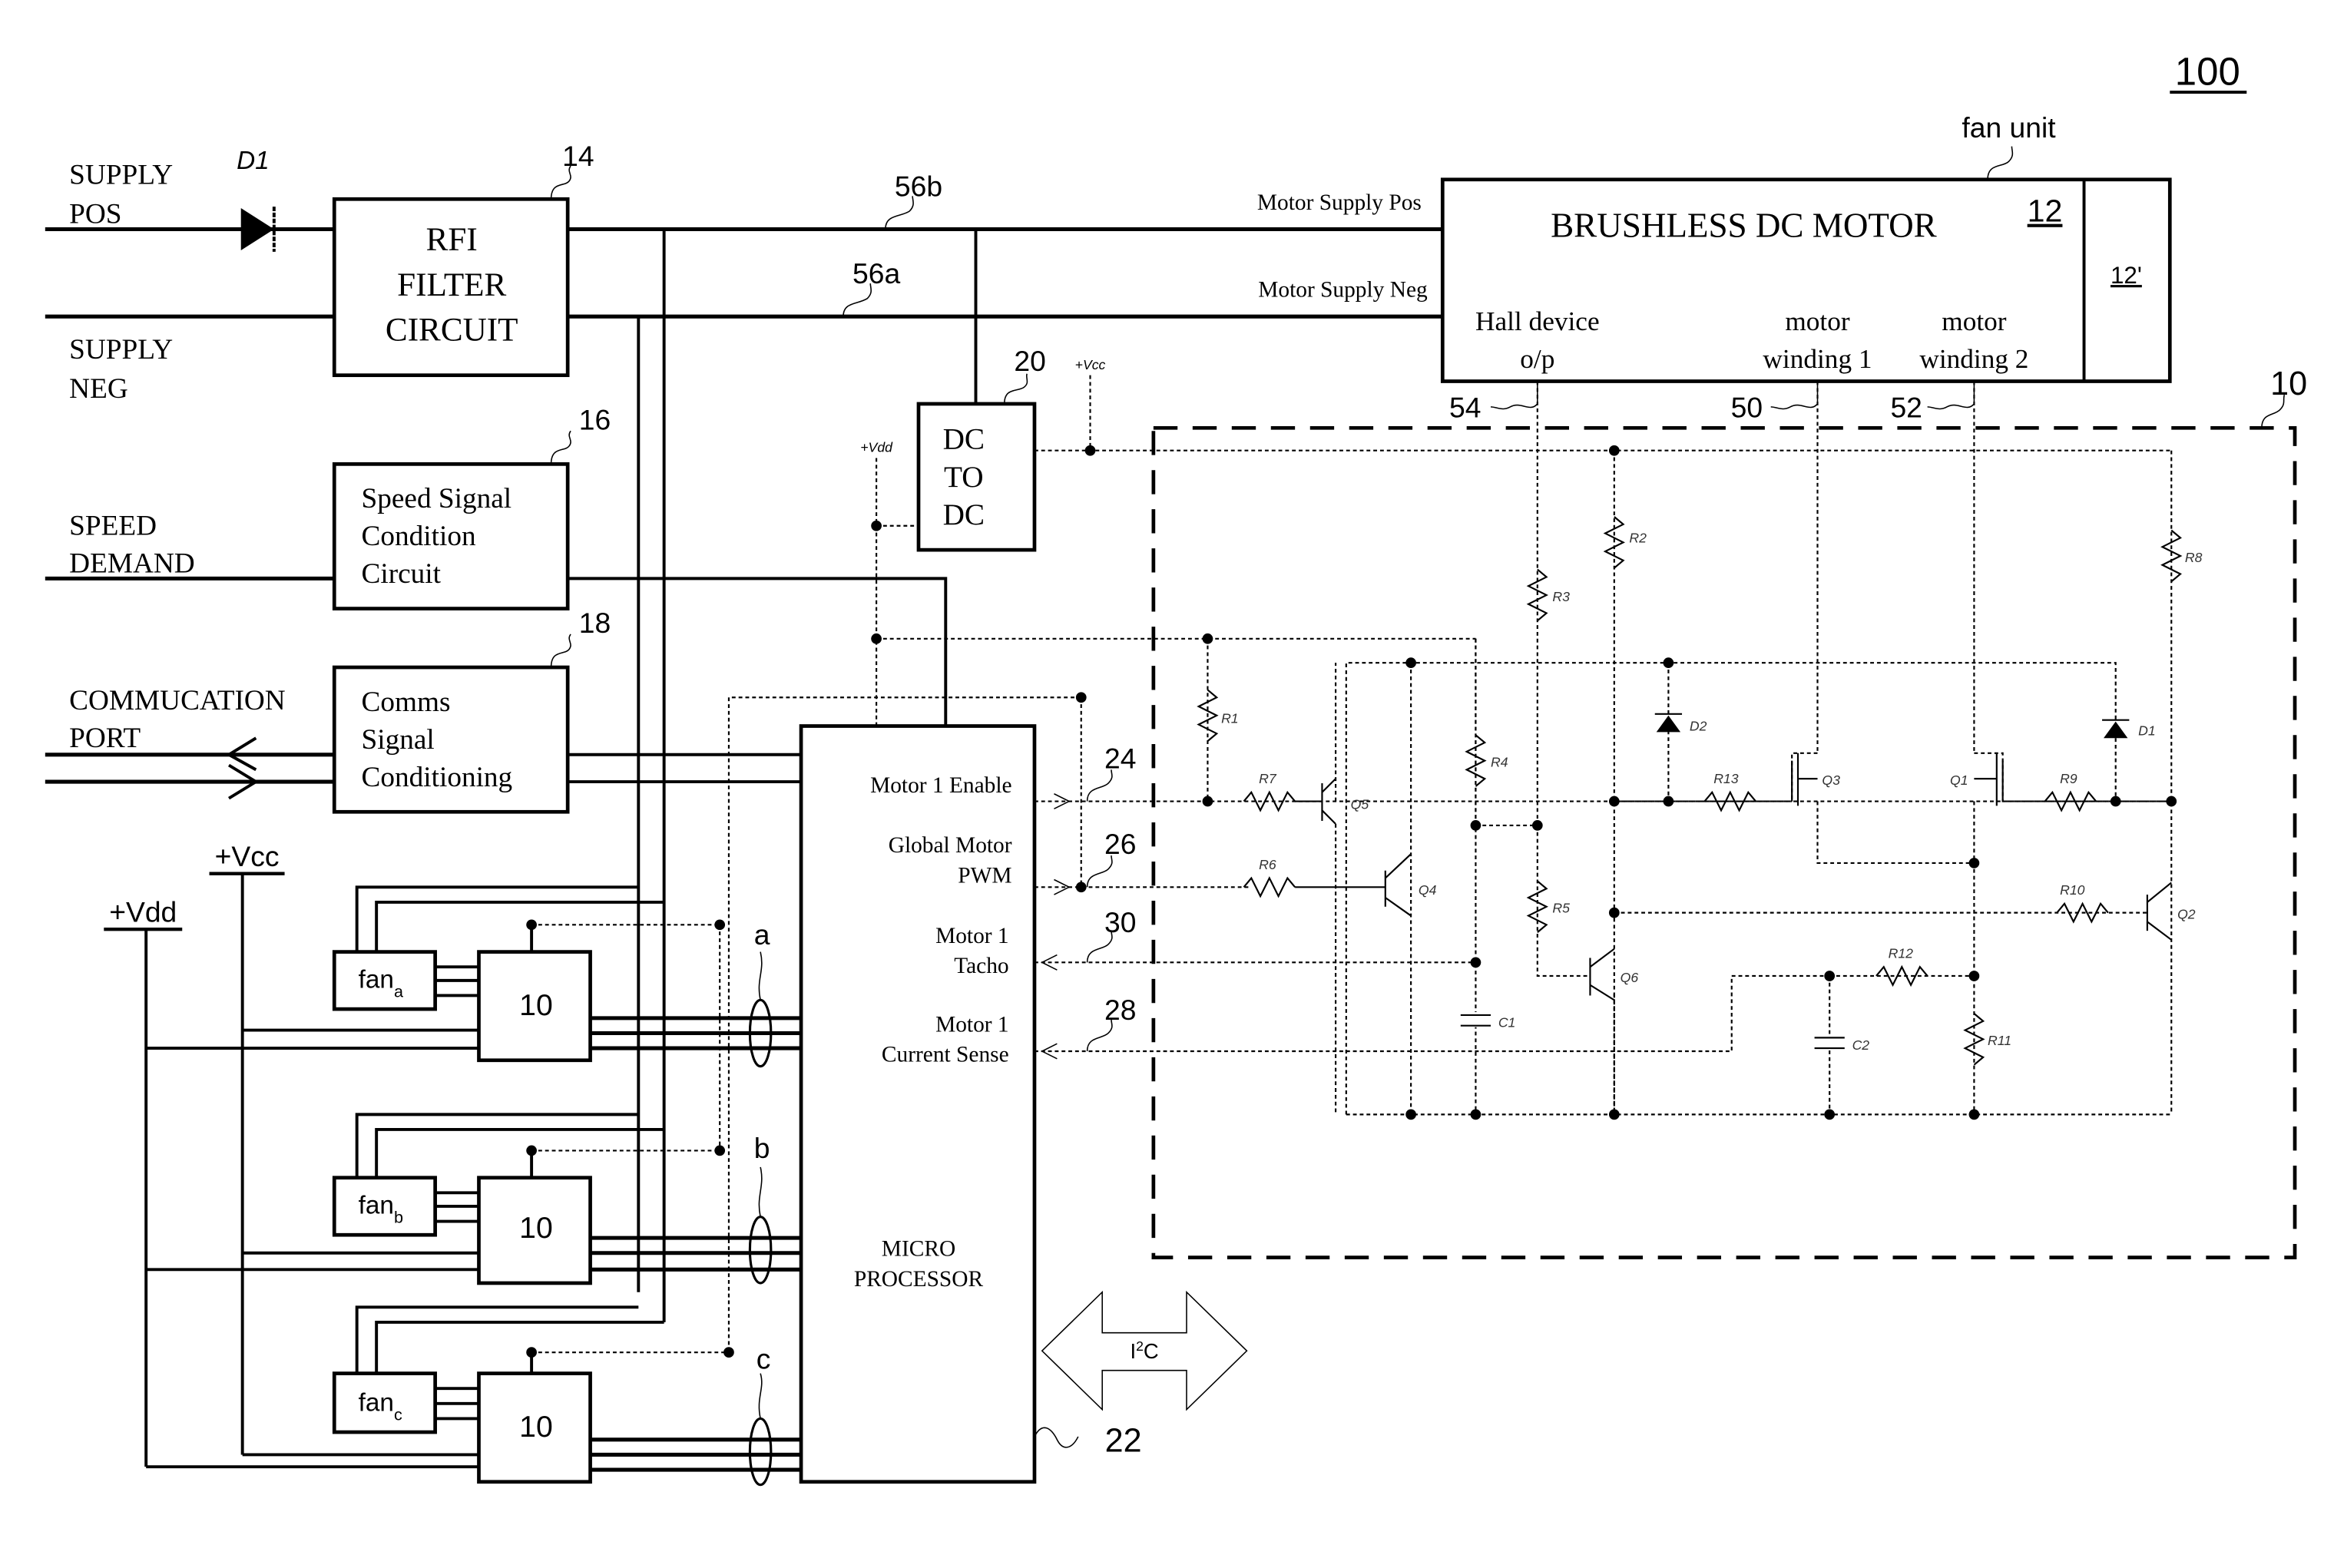  Describe the element at coordinates (1230, 718) in the screenshot. I see `r1-label: R1` at that location.